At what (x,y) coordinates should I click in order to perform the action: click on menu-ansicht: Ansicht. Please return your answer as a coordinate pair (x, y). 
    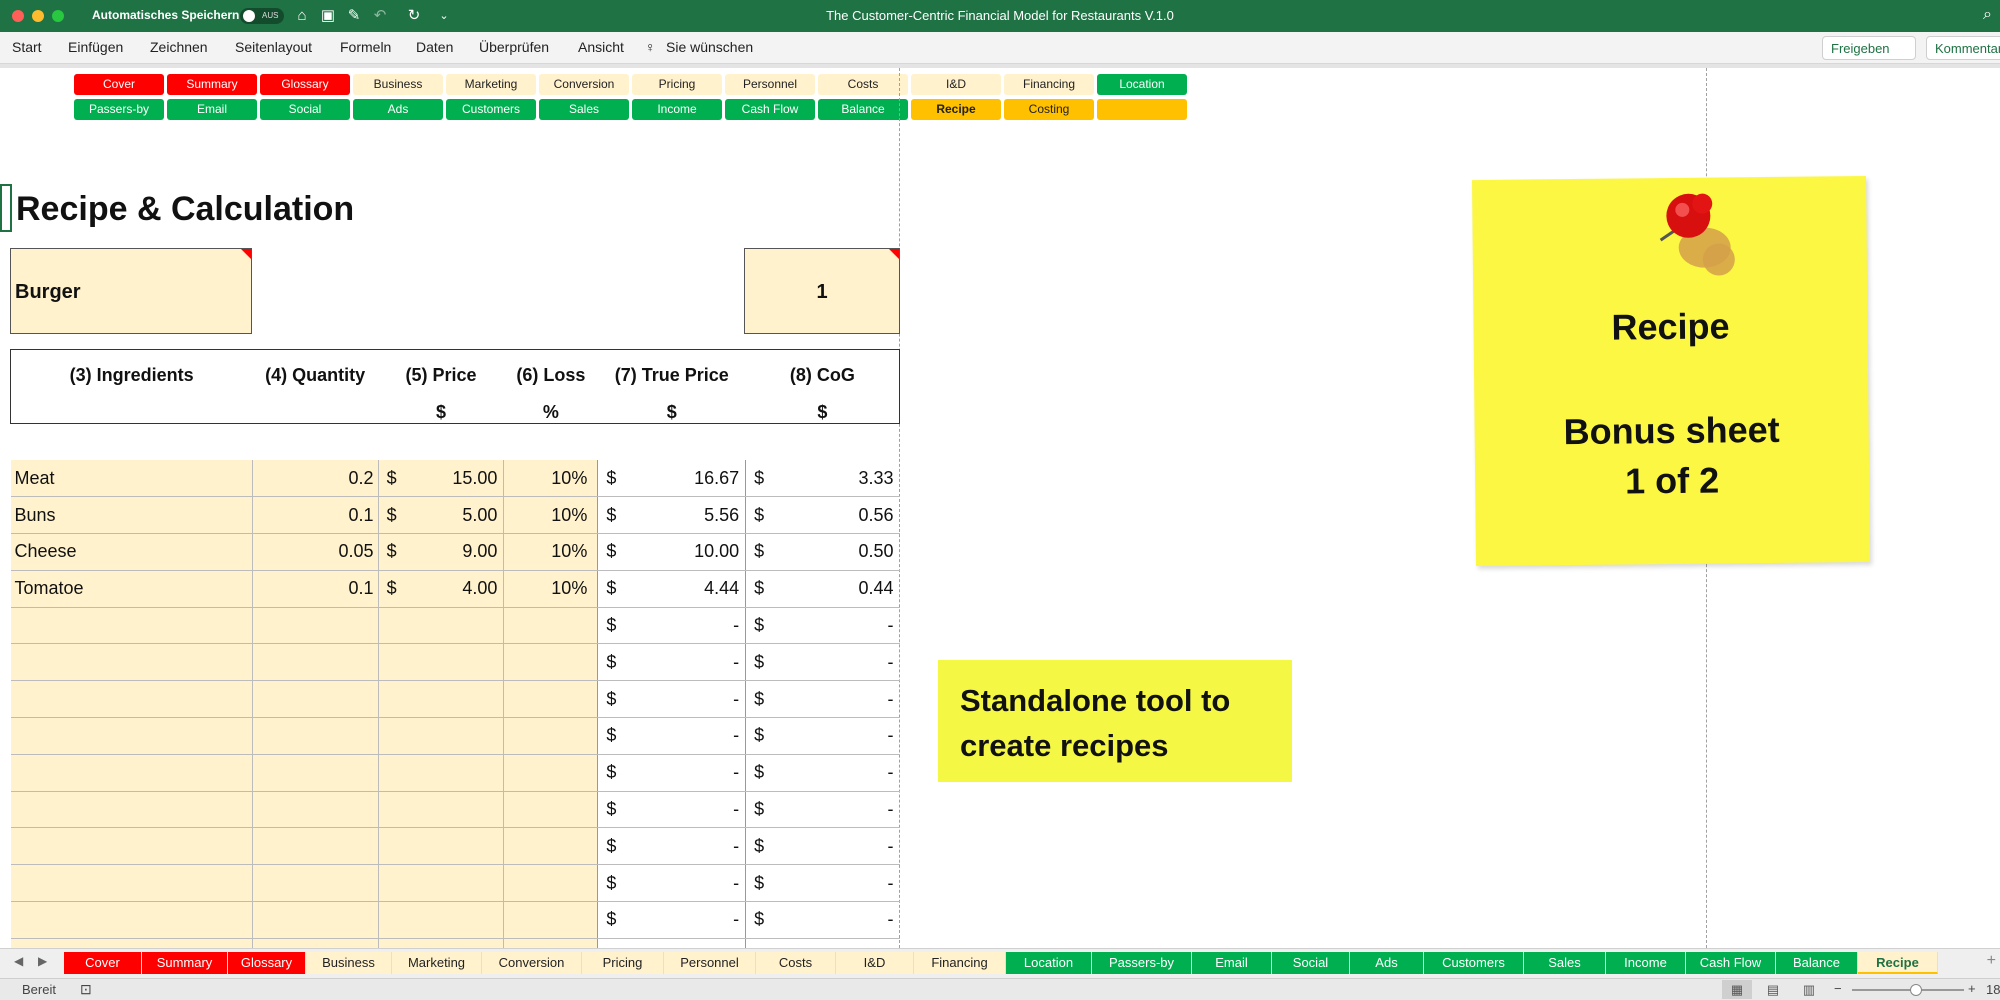
    Looking at the image, I should click on (601, 47).